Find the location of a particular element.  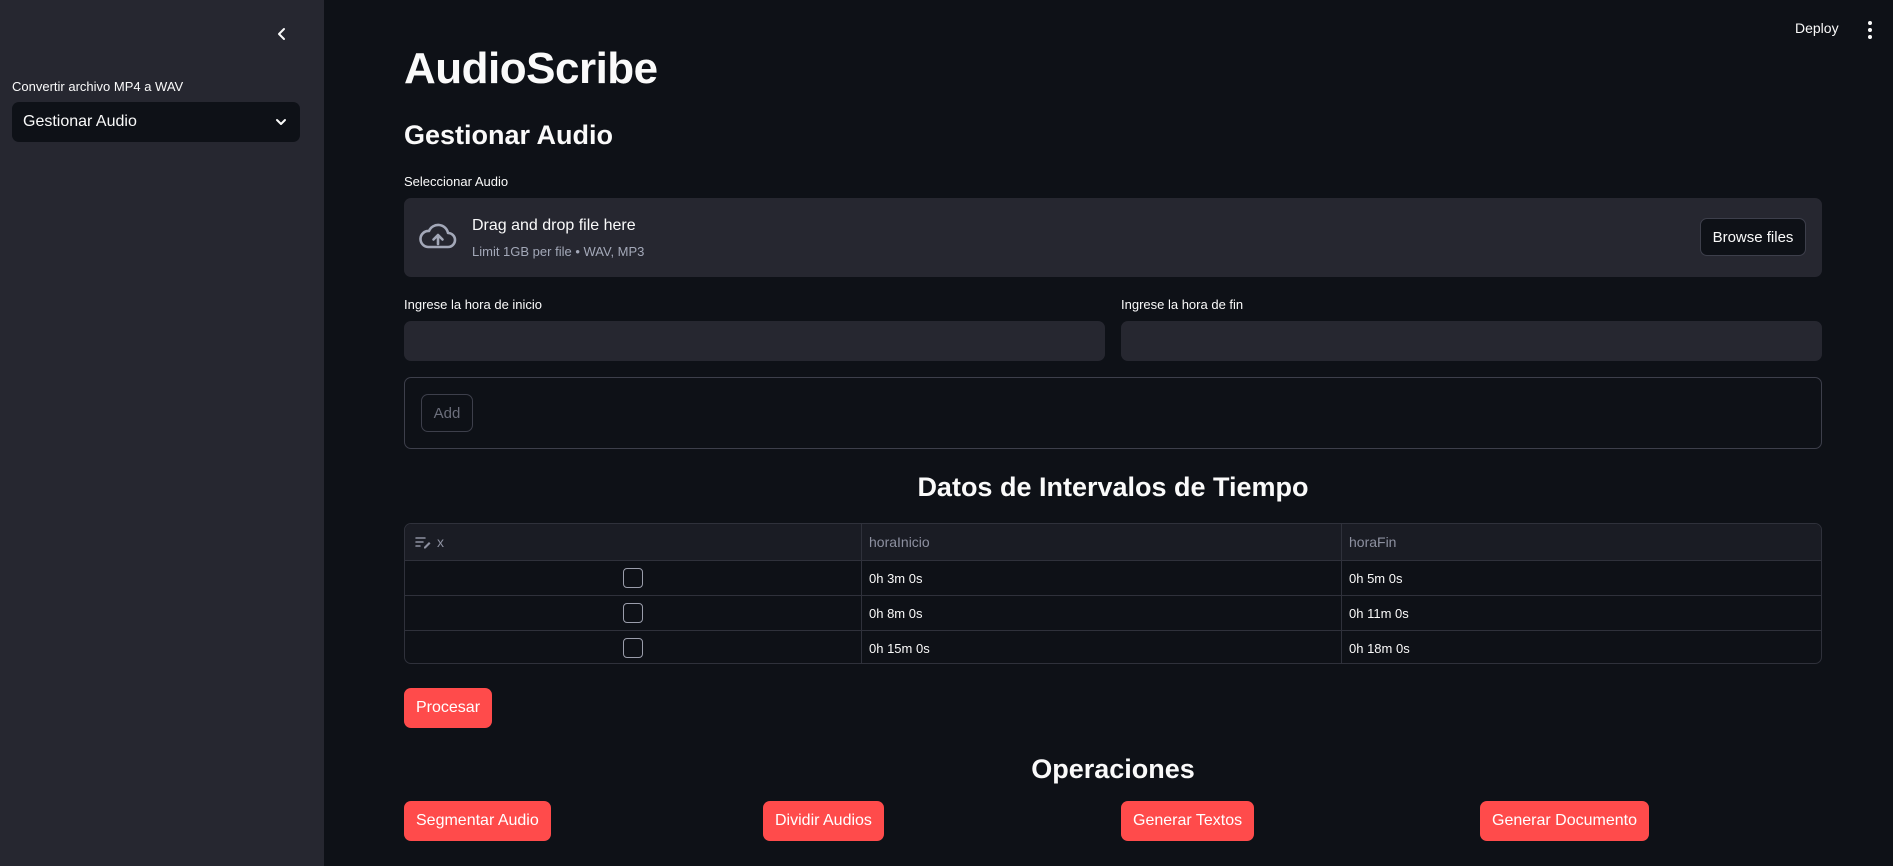

cloud-upload-icon is located at coordinates (438, 236).